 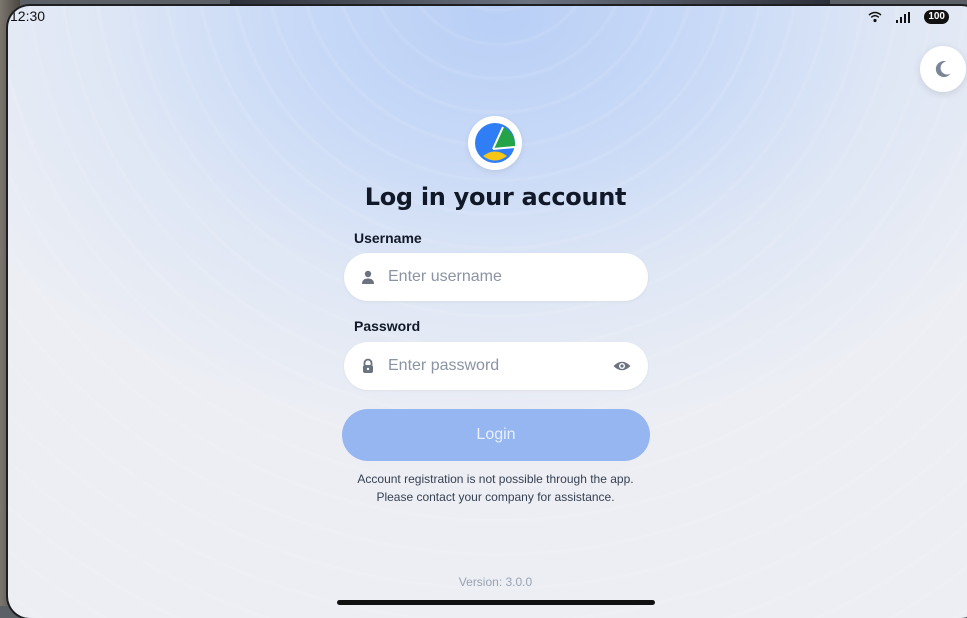 What do you see at coordinates (496, 602) in the screenshot?
I see `home-indicator` at bounding box center [496, 602].